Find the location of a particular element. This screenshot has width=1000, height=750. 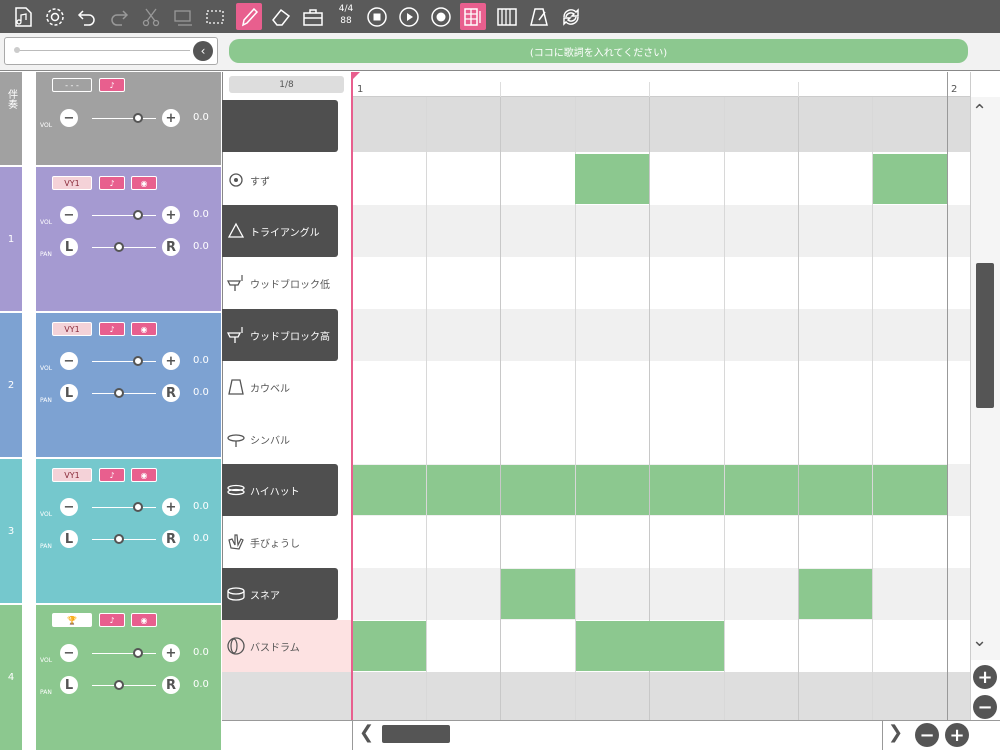

metronome-icon is located at coordinates (539, 16).